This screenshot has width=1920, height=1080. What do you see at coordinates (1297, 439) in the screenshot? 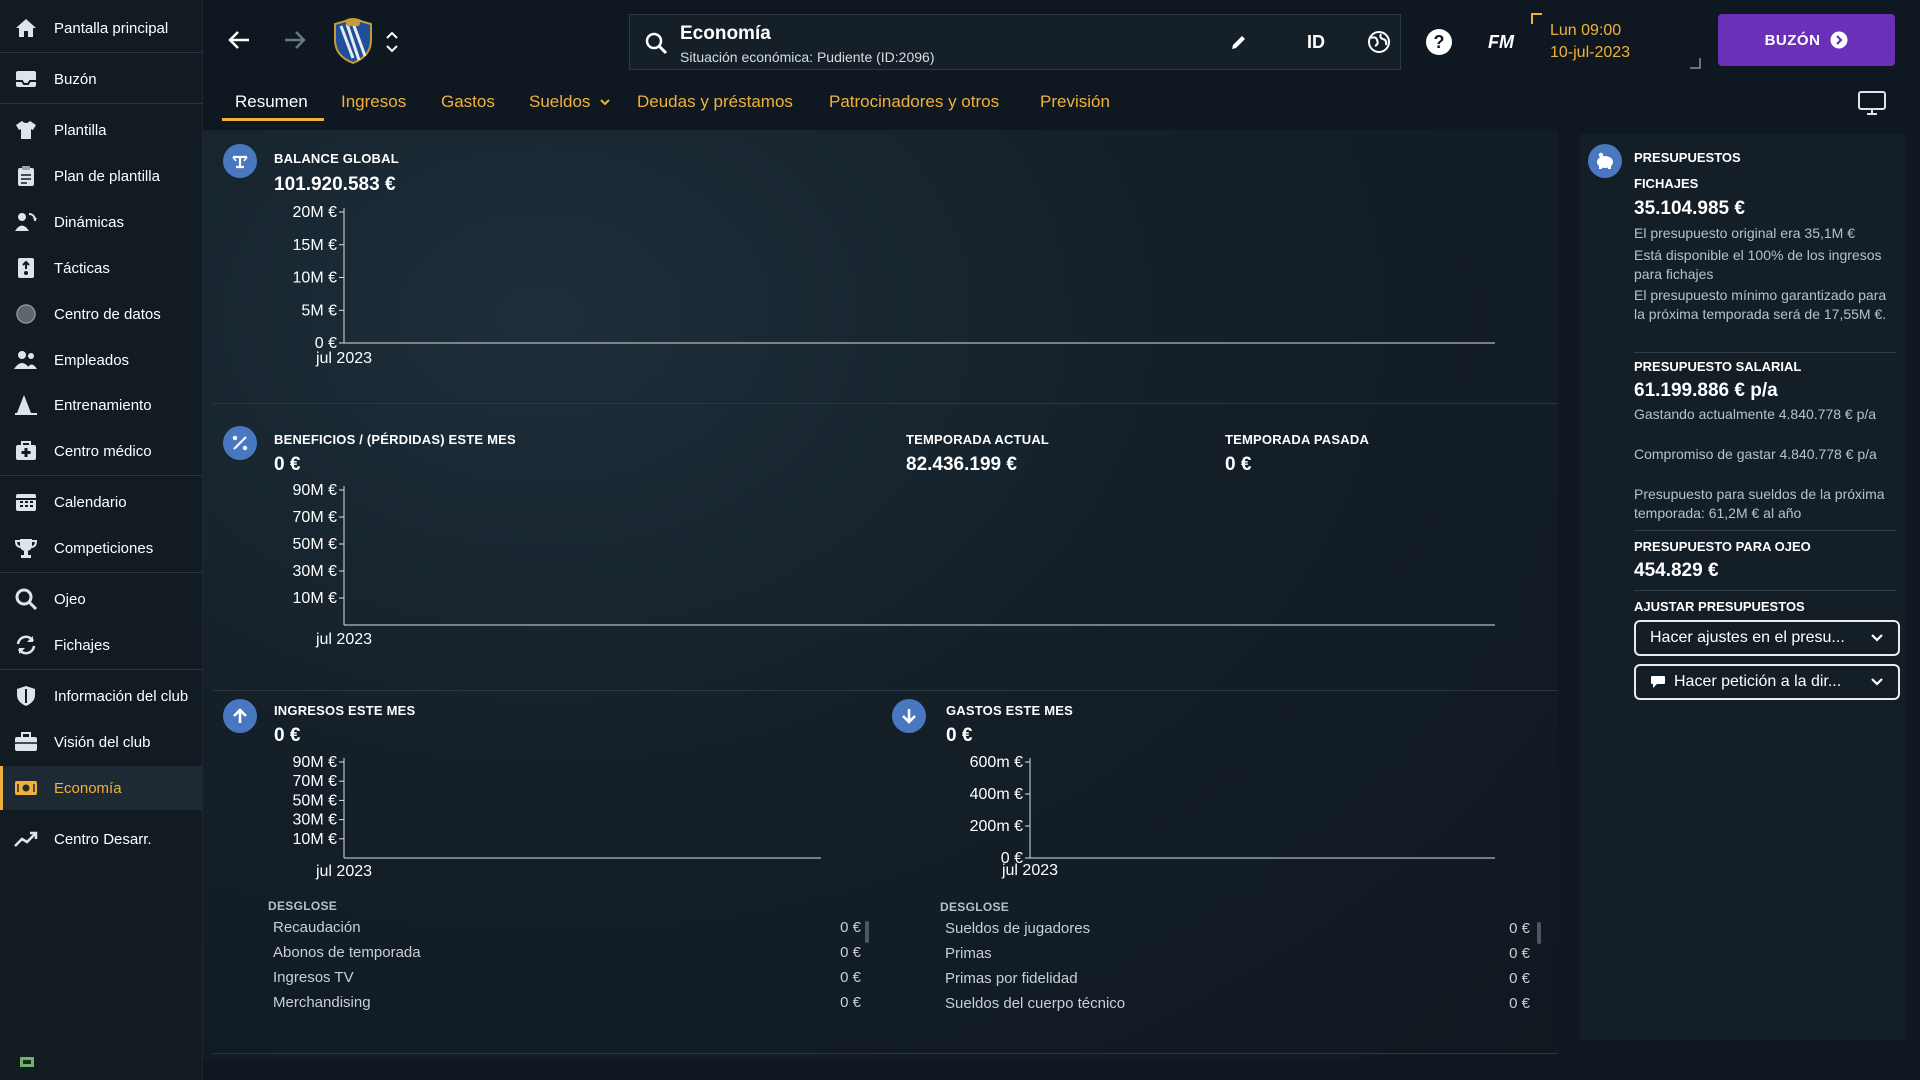
I see `last-season-title: TEMPORADA PASADA` at bounding box center [1297, 439].